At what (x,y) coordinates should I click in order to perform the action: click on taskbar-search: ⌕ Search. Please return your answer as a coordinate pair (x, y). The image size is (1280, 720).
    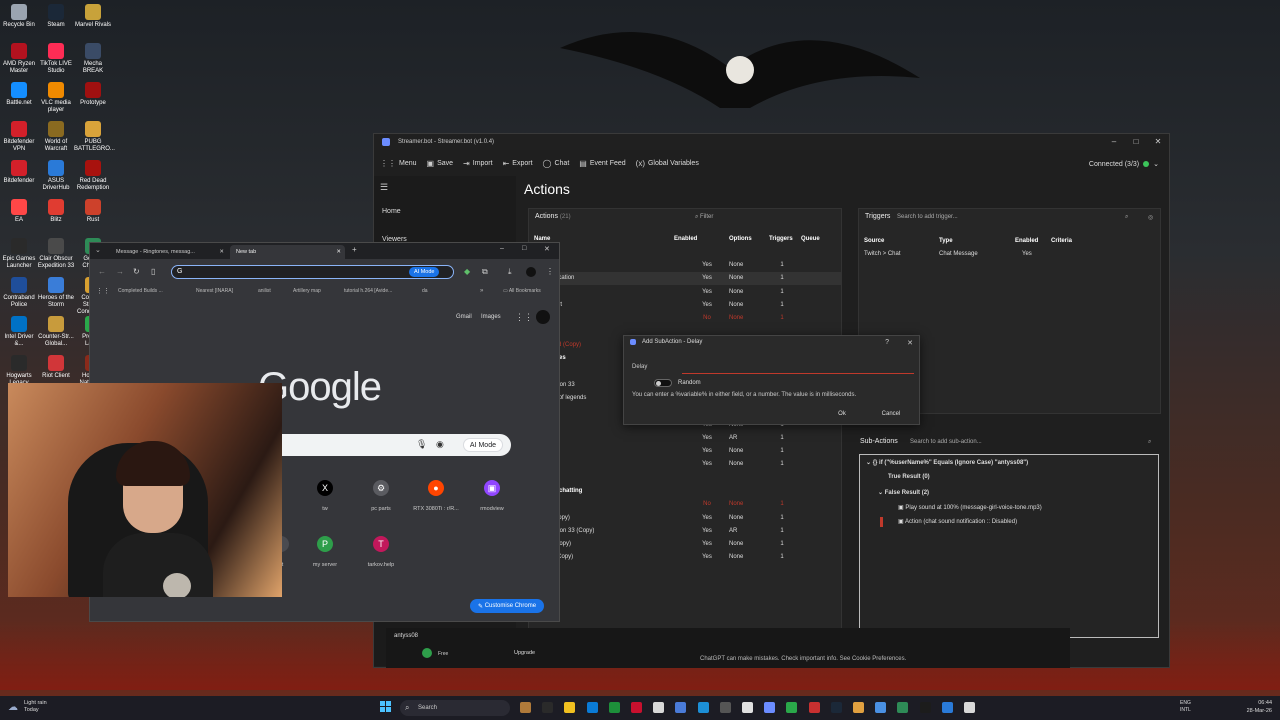
    Looking at the image, I should click on (455, 708).